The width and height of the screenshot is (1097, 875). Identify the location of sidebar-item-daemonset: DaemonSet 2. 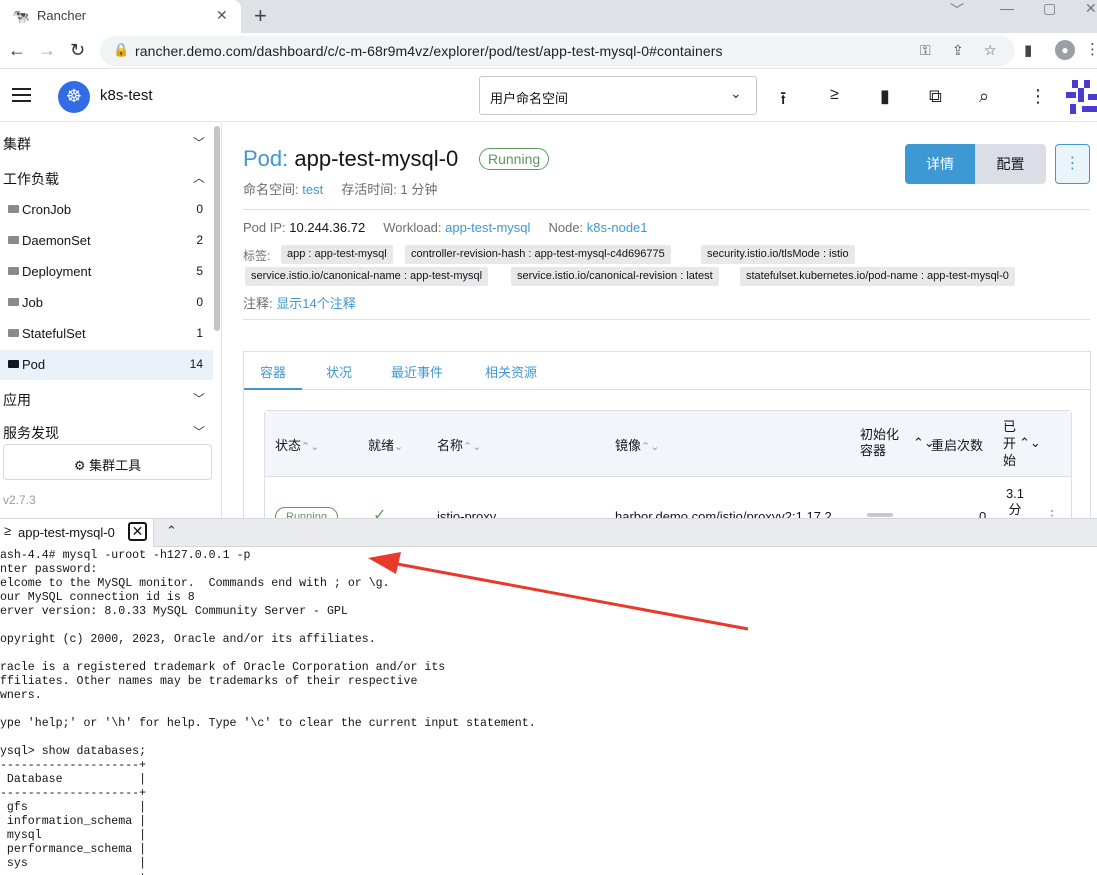
(106, 241).